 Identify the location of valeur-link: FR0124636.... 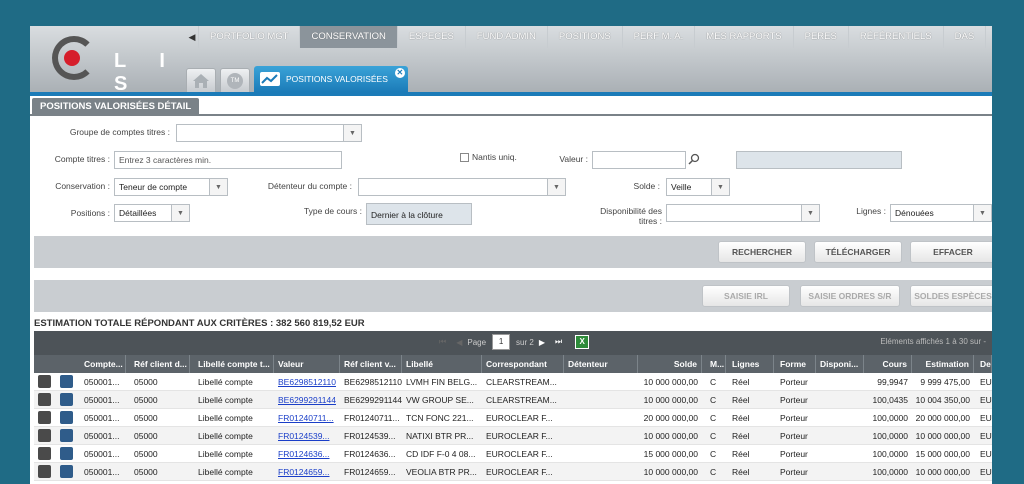
(307, 454).